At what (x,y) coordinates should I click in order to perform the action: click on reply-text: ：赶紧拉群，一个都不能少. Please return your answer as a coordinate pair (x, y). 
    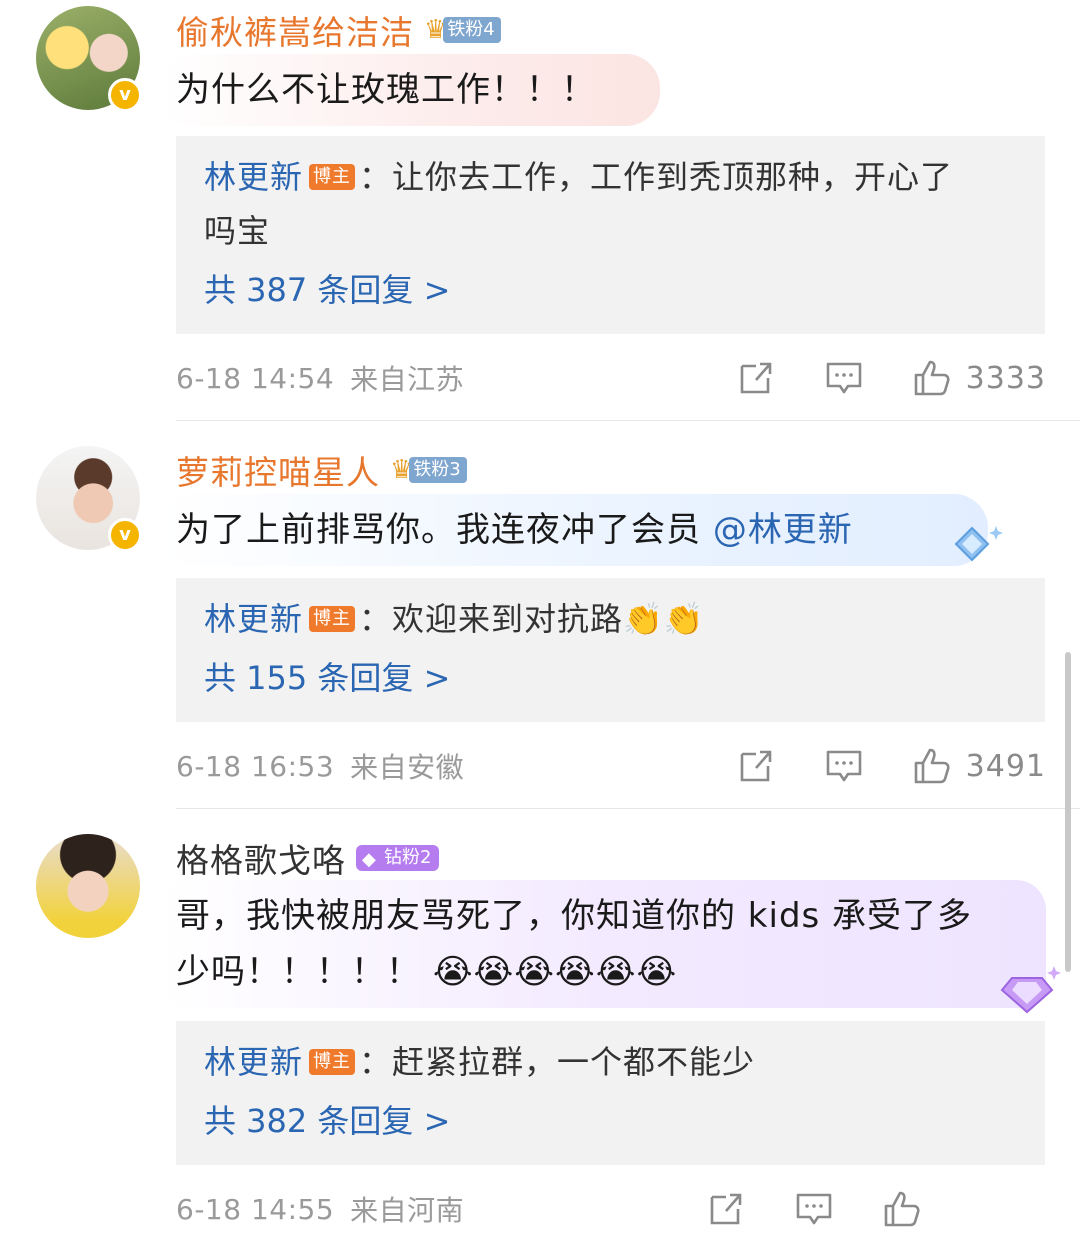
    Looking at the image, I should click on (557, 1062).